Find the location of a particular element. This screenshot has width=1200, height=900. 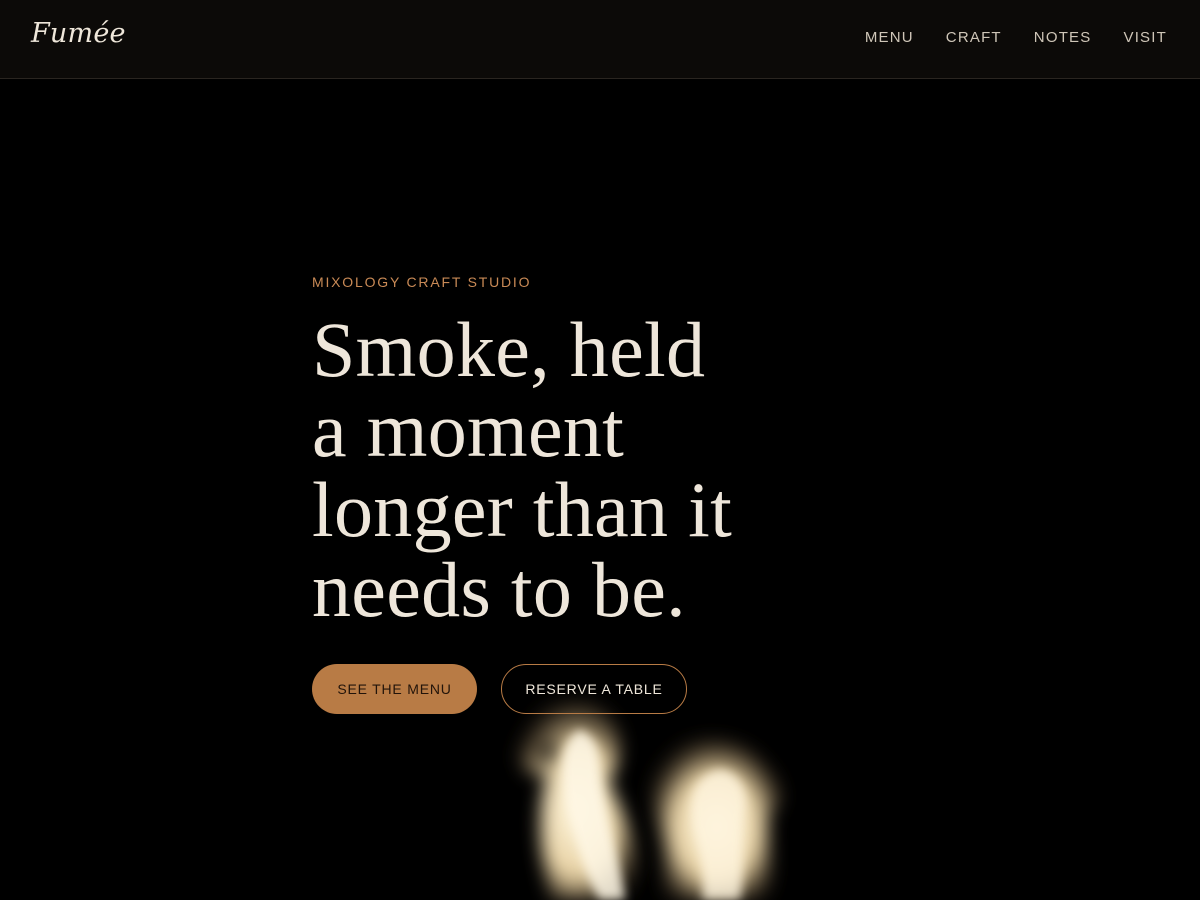

hero-title-line: Smoke, held is located at coordinates (509, 349).